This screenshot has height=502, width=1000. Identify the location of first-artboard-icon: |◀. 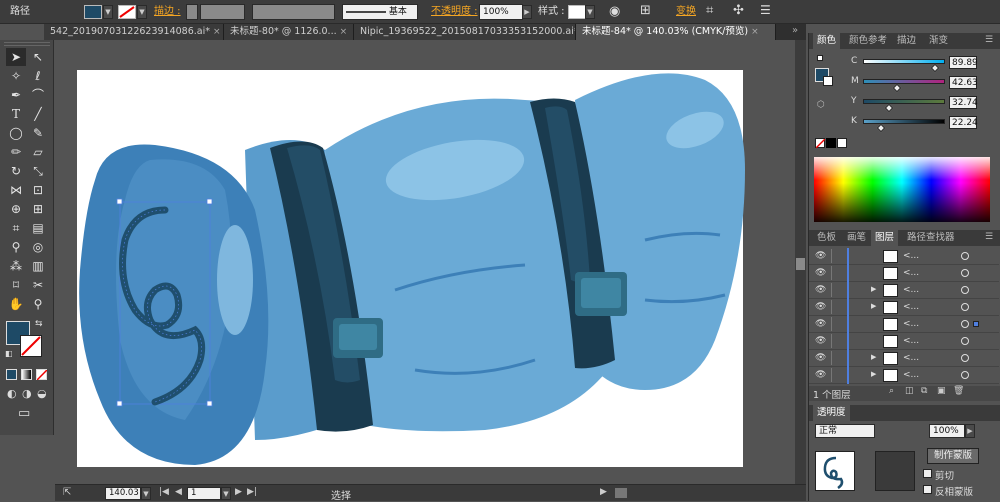
(164, 492).